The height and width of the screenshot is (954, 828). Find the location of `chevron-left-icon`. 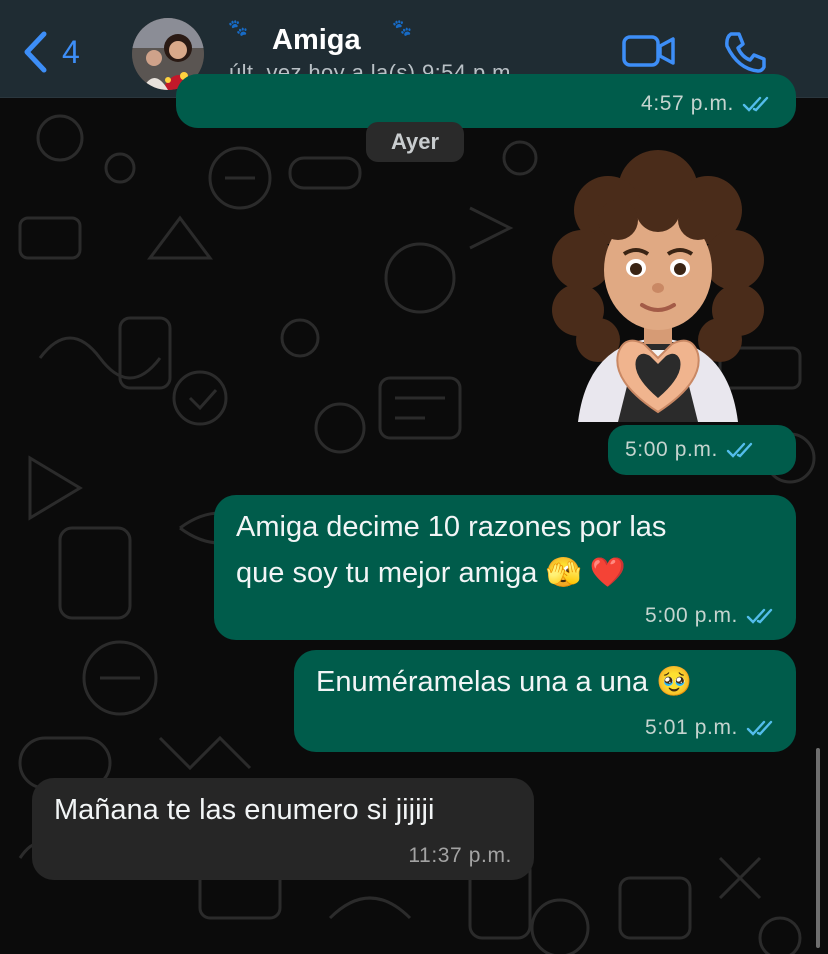

chevron-left-icon is located at coordinates (35, 52).